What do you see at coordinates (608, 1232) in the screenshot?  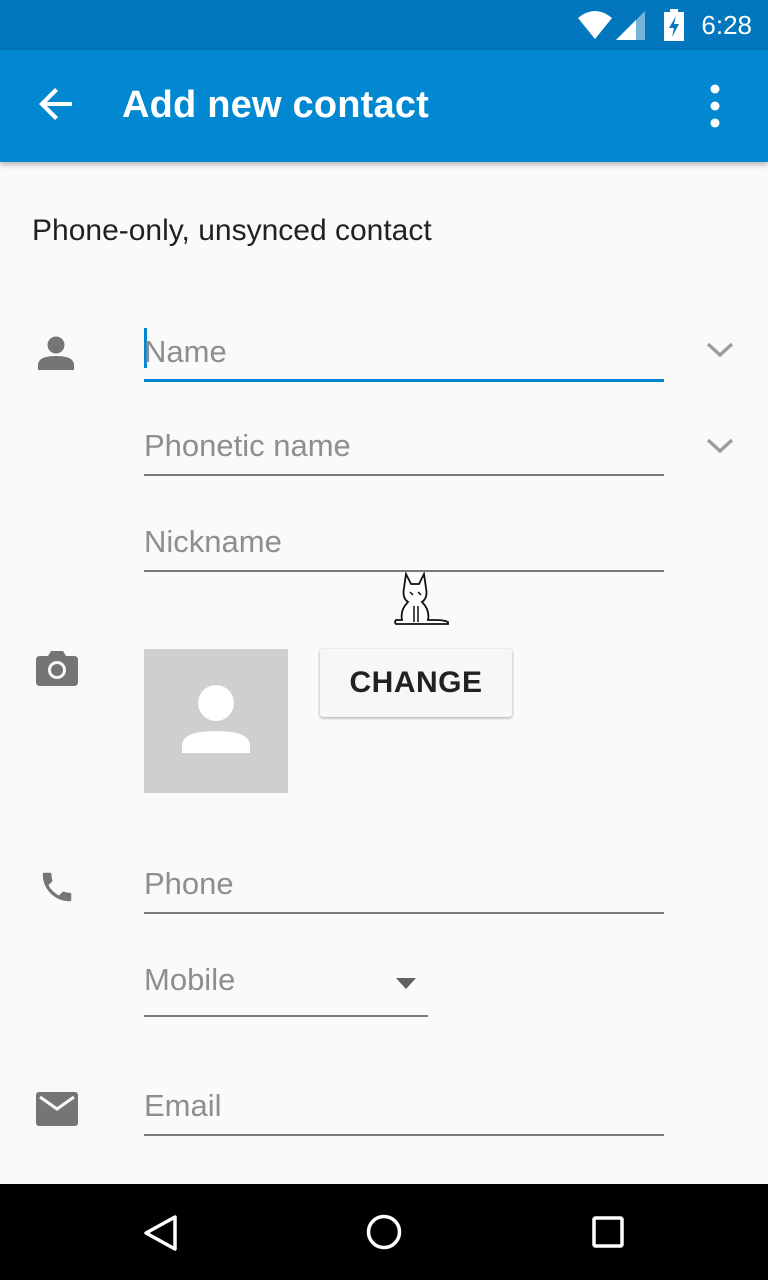 I see `recents-square-icon` at bounding box center [608, 1232].